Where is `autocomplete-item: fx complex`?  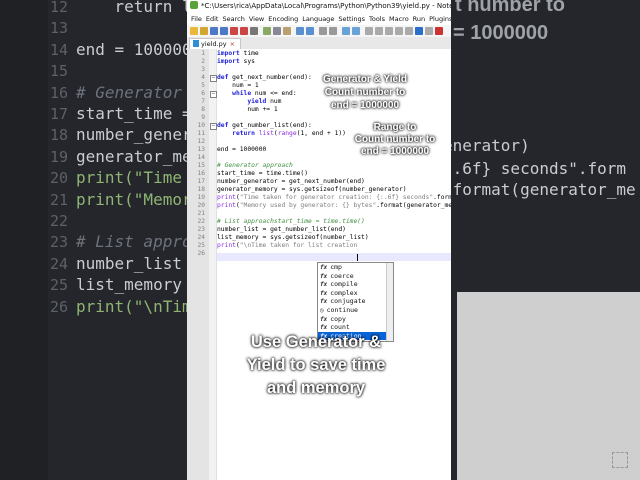 autocomplete-item: fx complex is located at coordinates (355, 293).